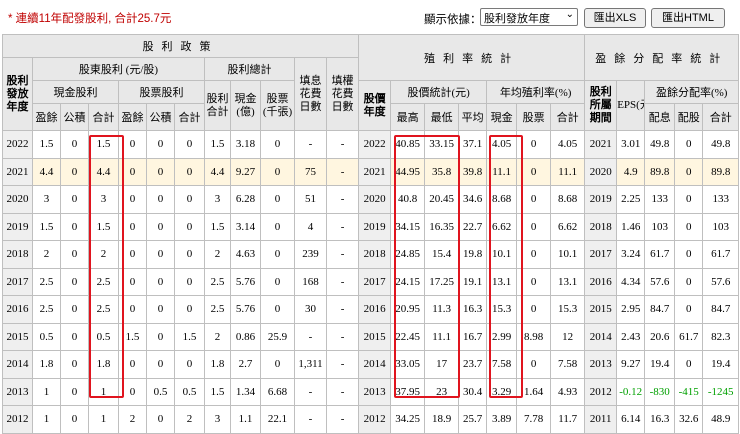 The width and height of the screenshot is (740, 434). Describe the element at coordinates (103, 364) in the screenshot. I see `table-cell: 1.8` at that location.